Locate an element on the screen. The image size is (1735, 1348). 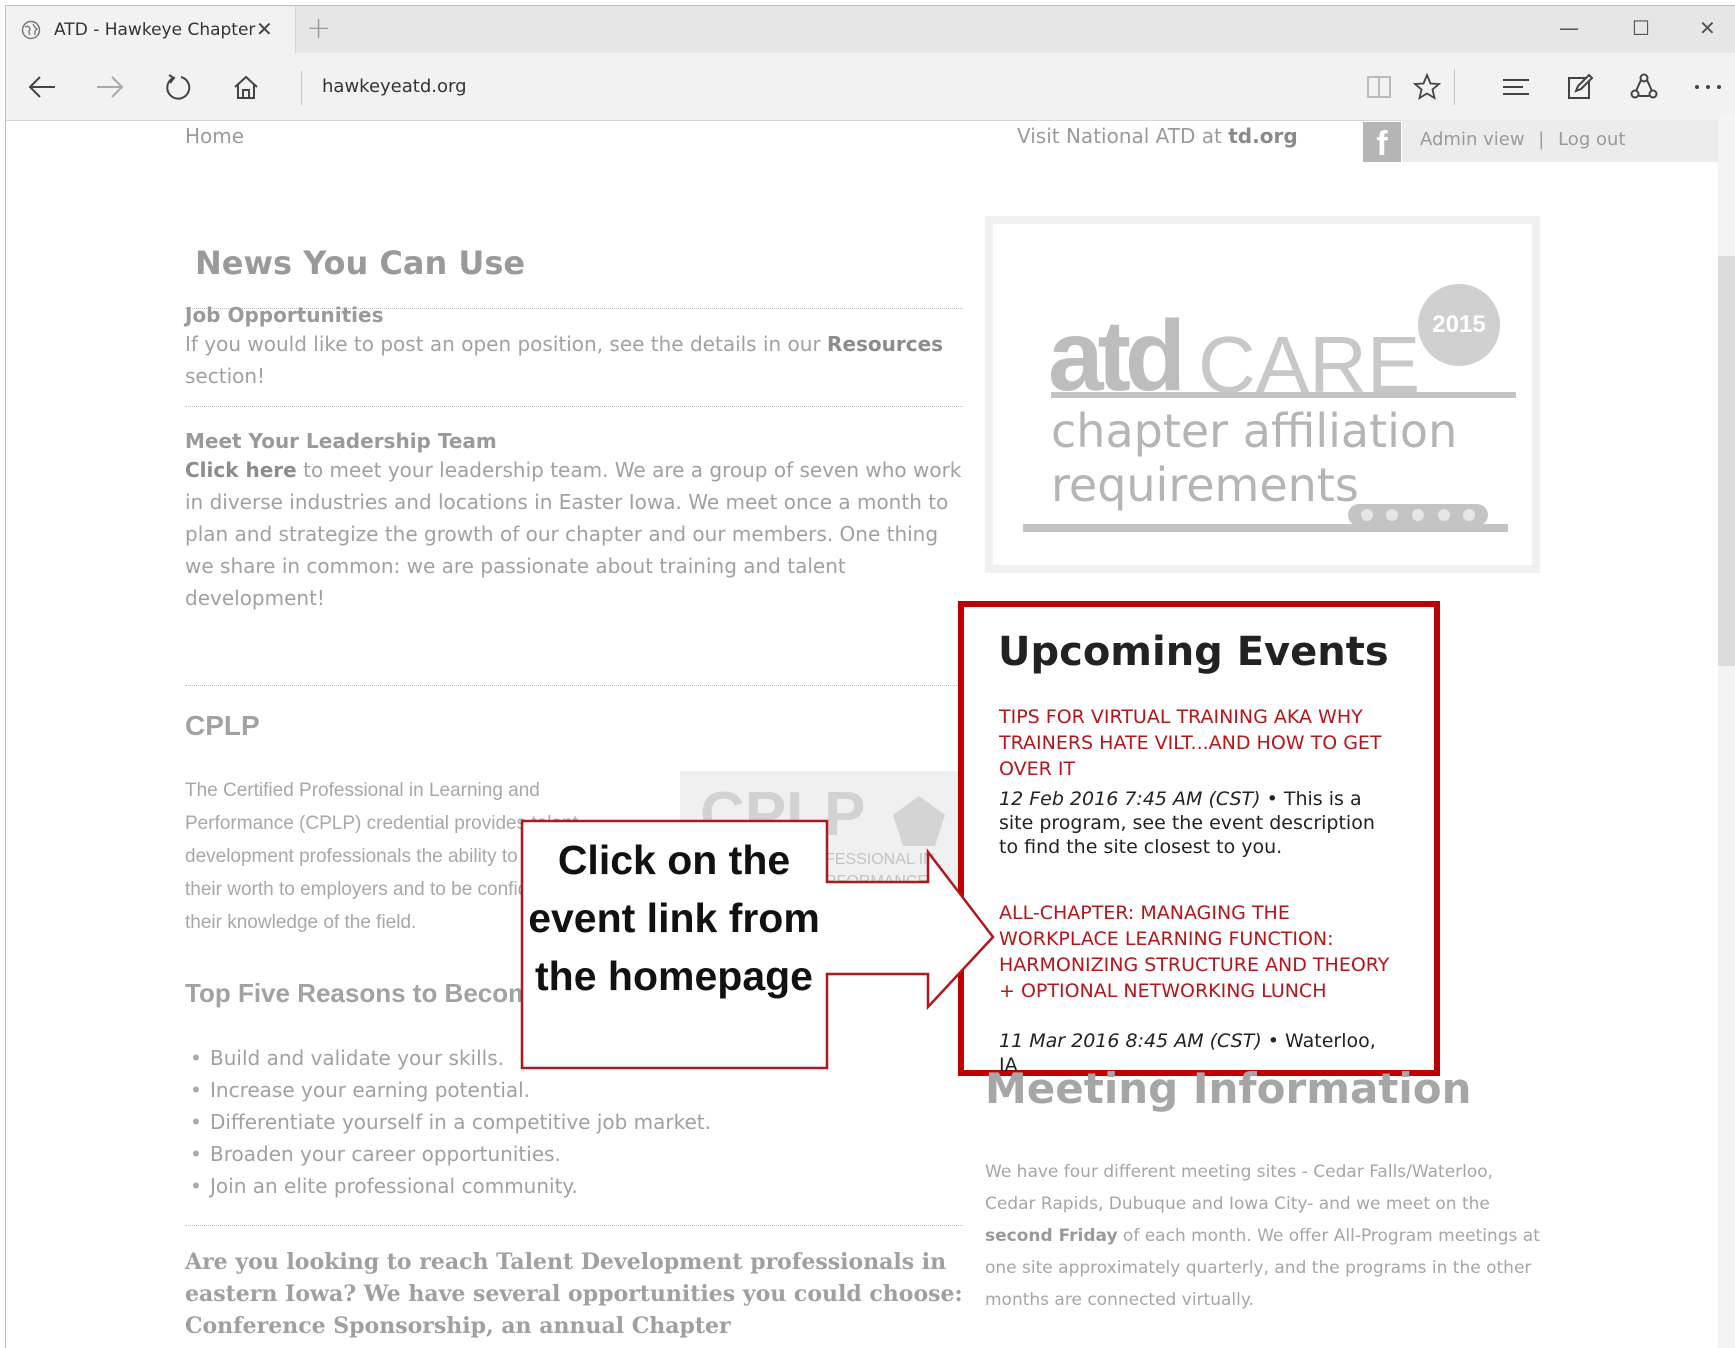
log-out-link: Log out is located at coordinates (1591, 139).